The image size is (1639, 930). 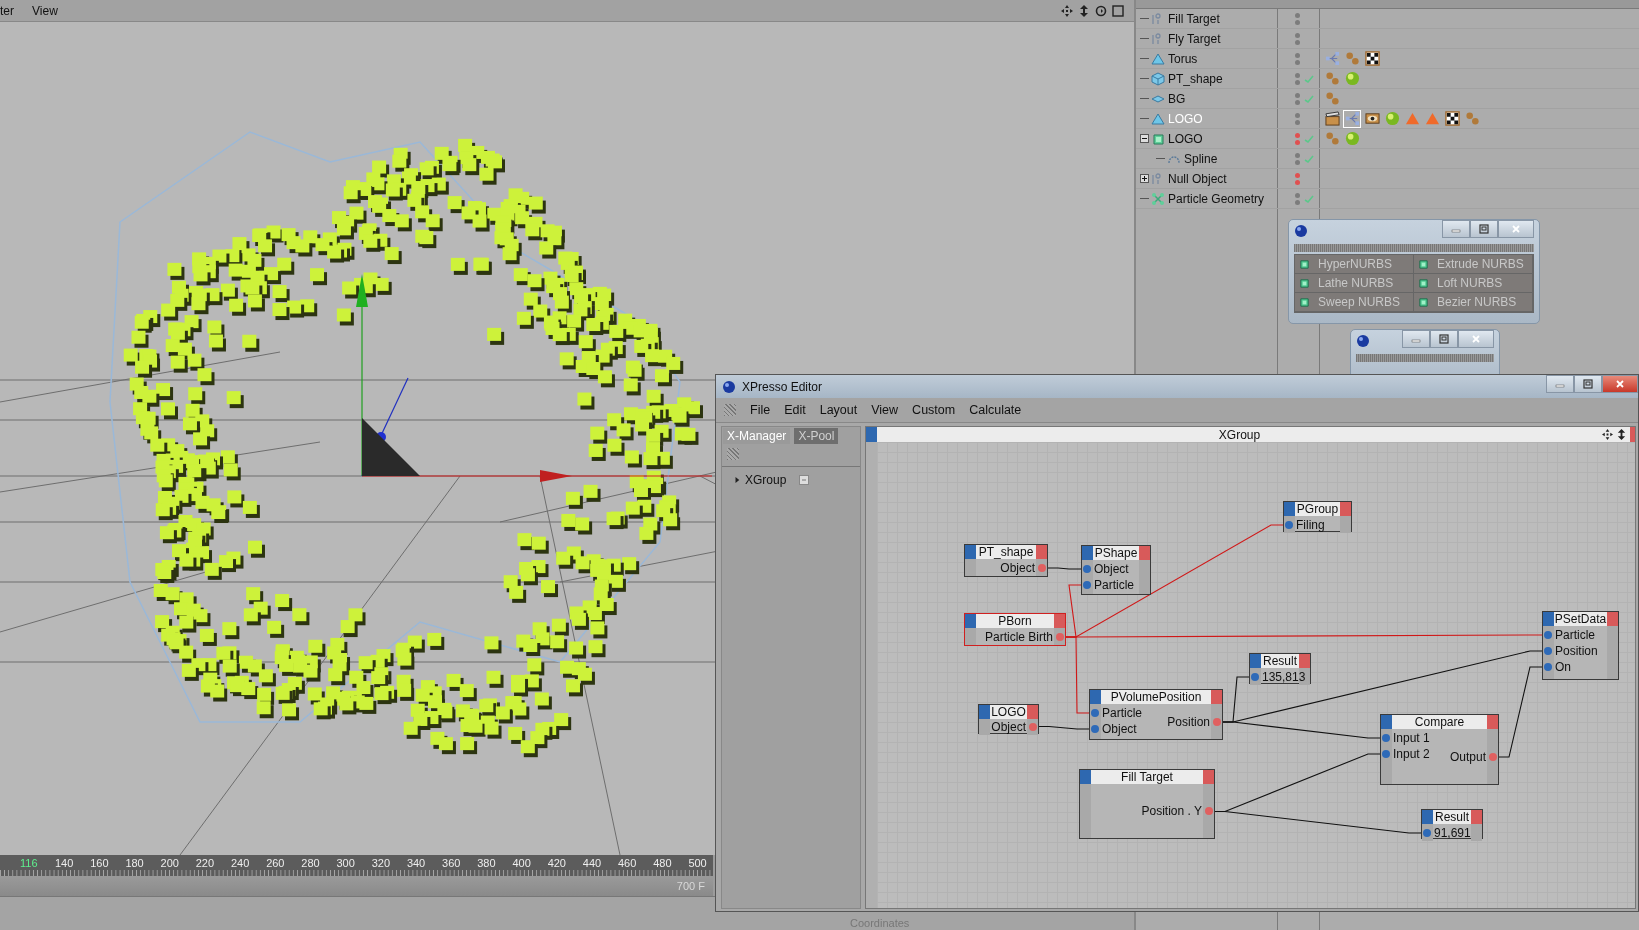 I want to click on collapse-icon, so click(x=1144, y=138).